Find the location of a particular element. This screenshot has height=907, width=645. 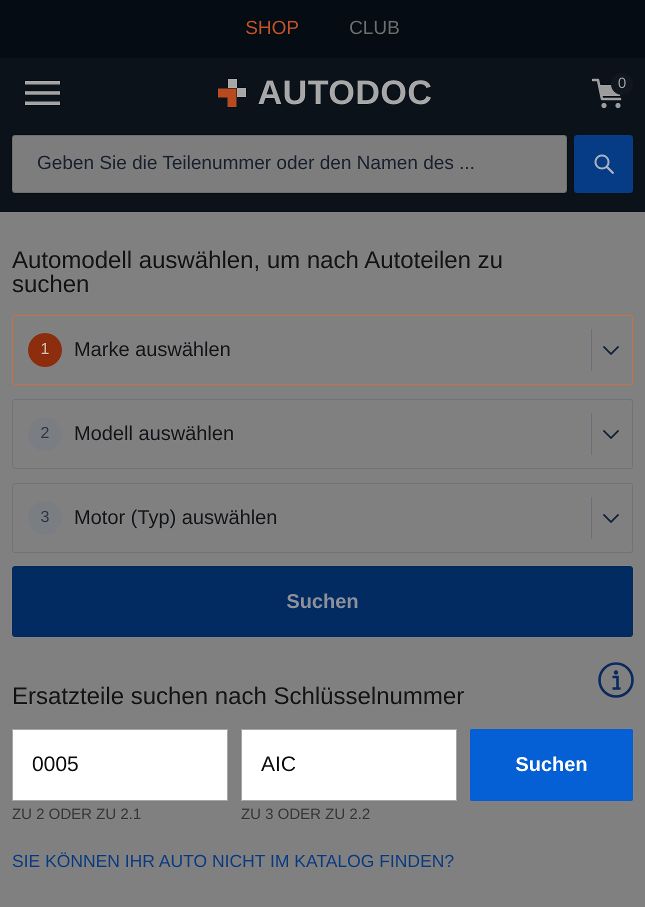

help-link: SIE KÖNNEN IHR AUTO NICHT IM KATALOG FINDEN? is located at coordinates (233, 861).